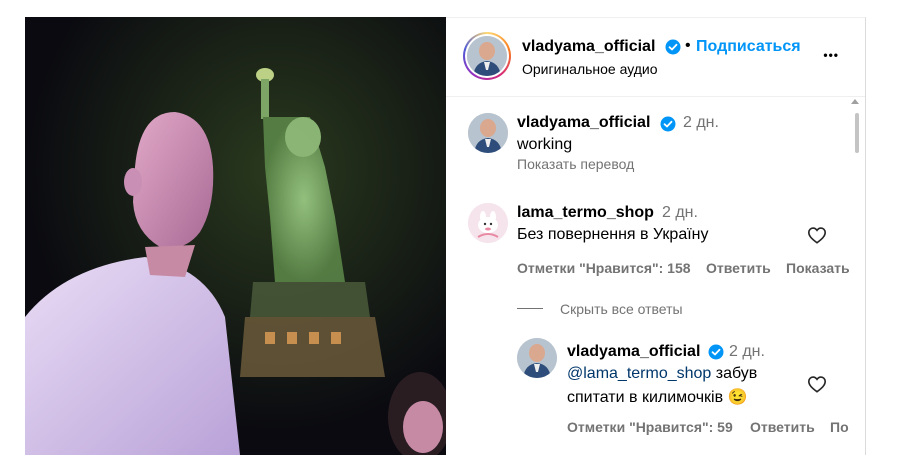  What do you see at coordinates (487, 56) in the screenshot?
I see `author-avatar` at bounding box center [487, 56].